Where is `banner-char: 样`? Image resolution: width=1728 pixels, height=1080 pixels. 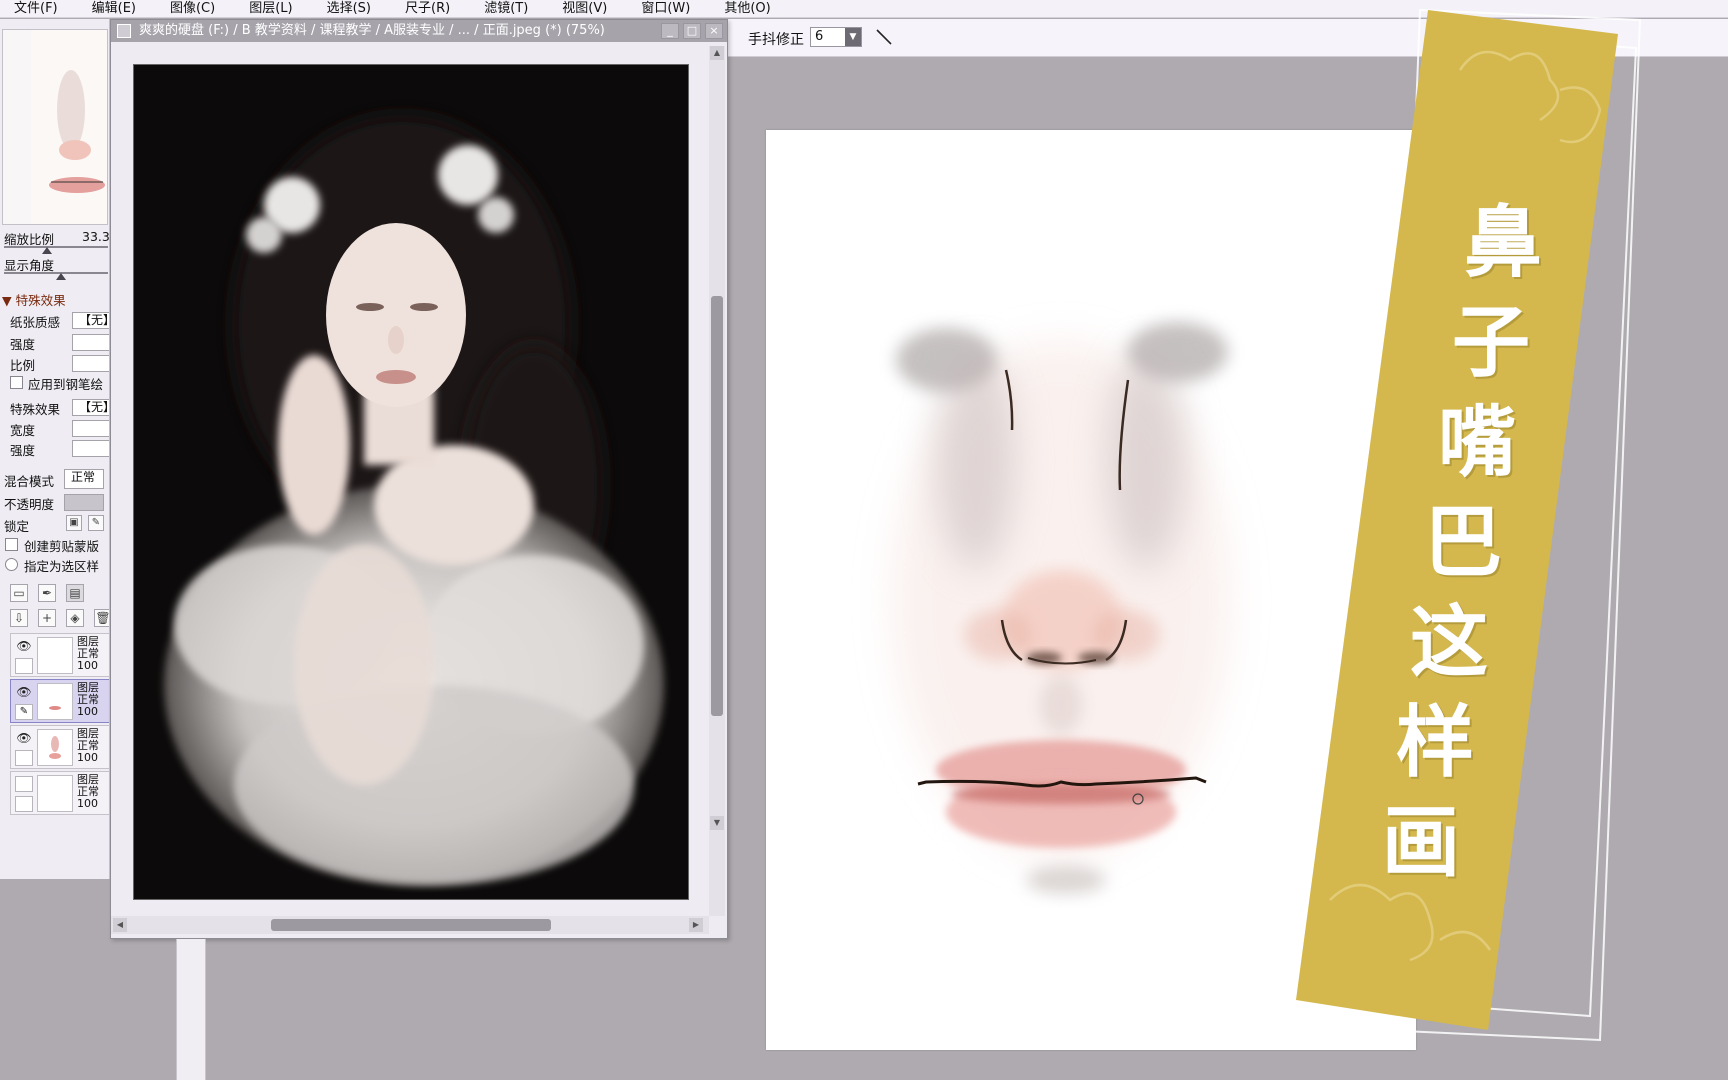
banner-char: 样 is located at coordinates (1435, 742).